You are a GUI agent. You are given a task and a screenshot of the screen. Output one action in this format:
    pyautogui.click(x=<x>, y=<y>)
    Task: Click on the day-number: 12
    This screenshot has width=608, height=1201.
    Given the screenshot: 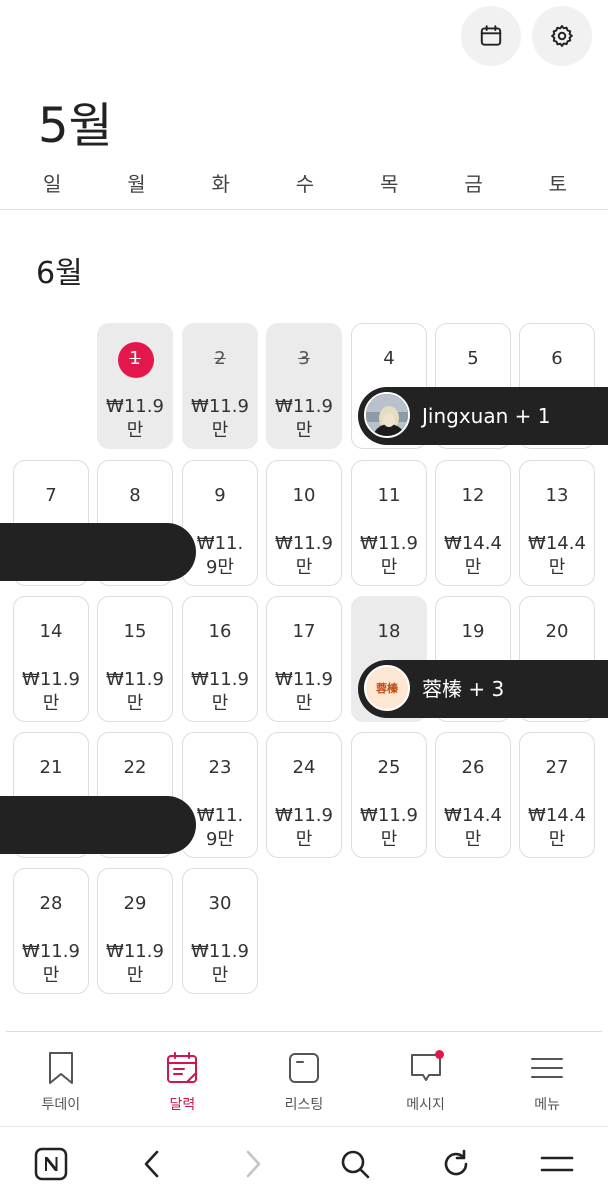 What is the action you would take?
    pyautogui.click(x=473, y=495)
    